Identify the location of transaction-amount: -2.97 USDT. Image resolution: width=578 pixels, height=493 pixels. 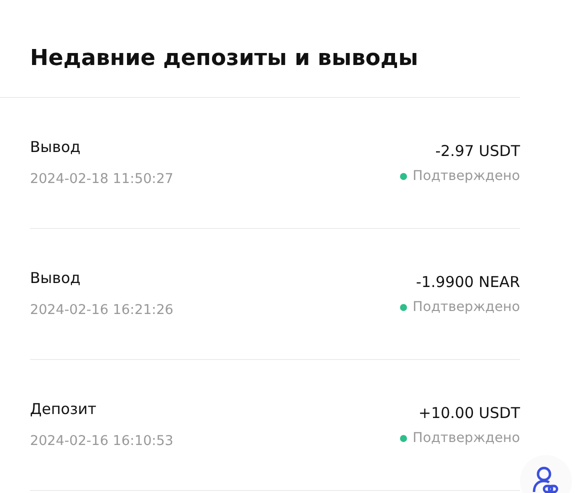
(477, 151).